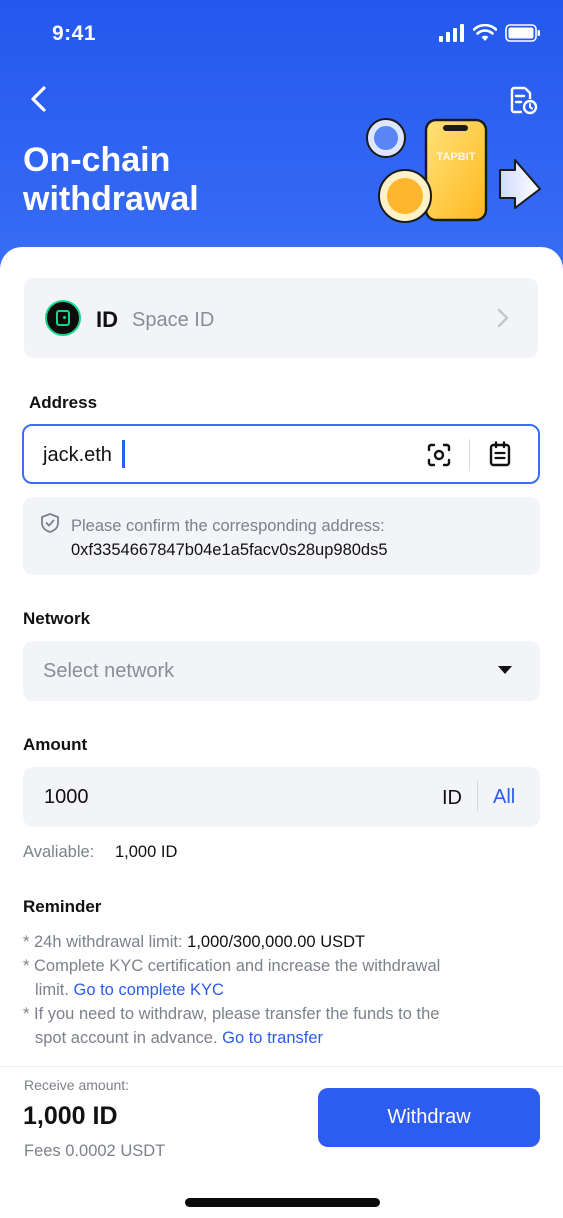 This screenshot has height=1218, width=563. I want to click on signal-icon, so click(451, 33).